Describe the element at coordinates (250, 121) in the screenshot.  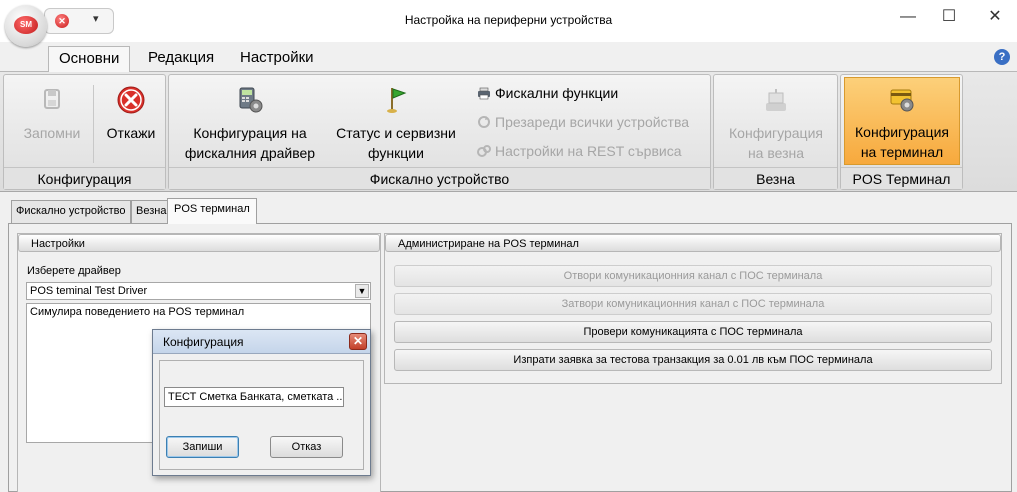
I see `fiscal-driver-config-button: Конфигурация на фискалния драйвер` at that location.